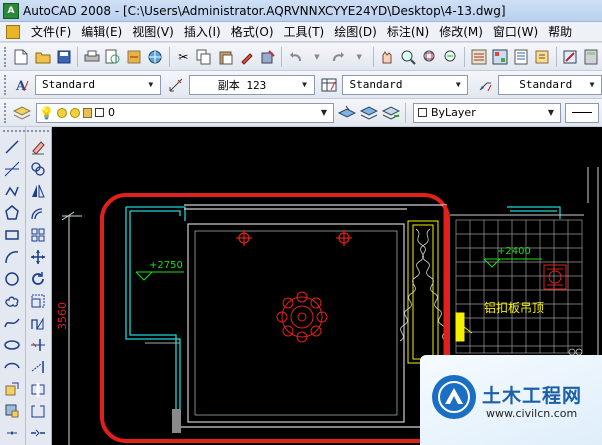 Image resolution: width=602 pixels, height=445 pixels. What do you see at coordinates (12, 191) in the screenshot?
I see `polyline-icon` at bounding box center [12, 191].